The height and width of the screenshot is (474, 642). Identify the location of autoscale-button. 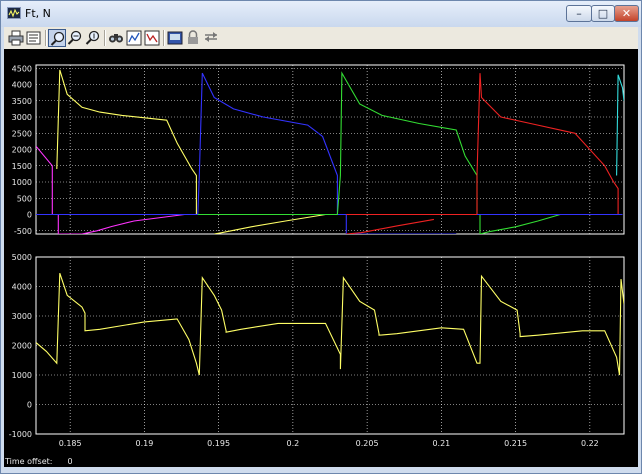
(116, 38).